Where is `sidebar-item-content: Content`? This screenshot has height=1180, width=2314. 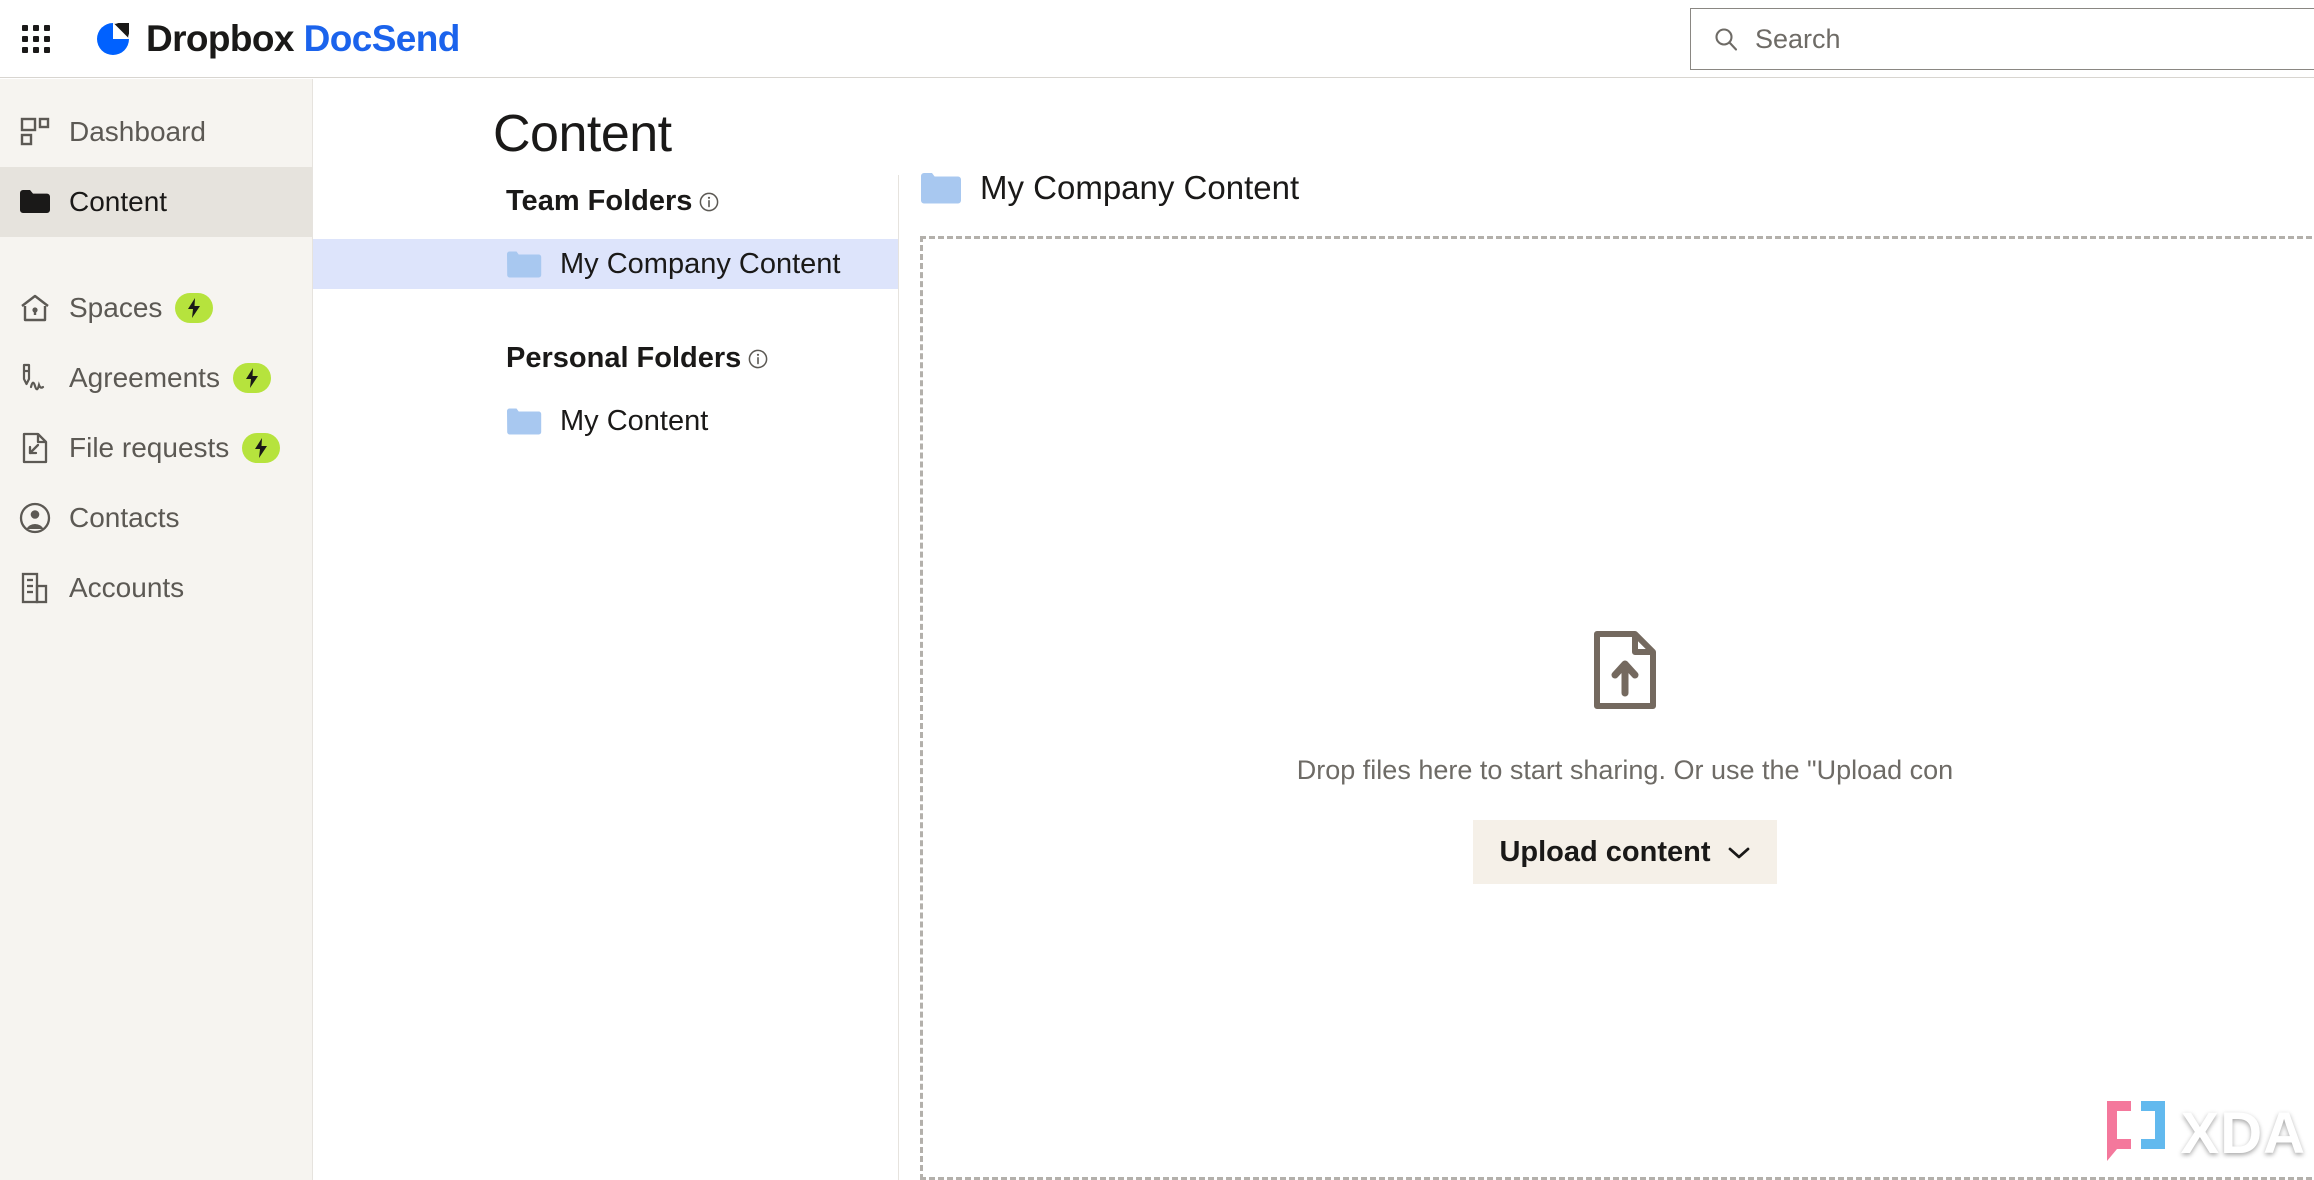
sidebar-item-content: Content is located at coordinates (156, 202).